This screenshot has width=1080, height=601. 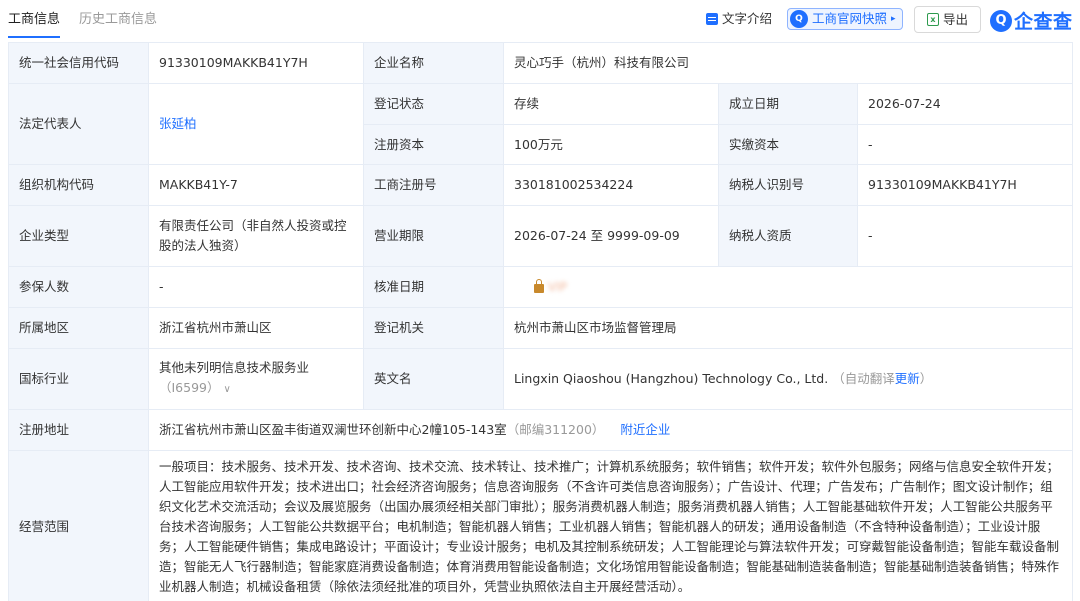 I want to click on text-intro-button: 文字介绍, so click(x=739, y=19).